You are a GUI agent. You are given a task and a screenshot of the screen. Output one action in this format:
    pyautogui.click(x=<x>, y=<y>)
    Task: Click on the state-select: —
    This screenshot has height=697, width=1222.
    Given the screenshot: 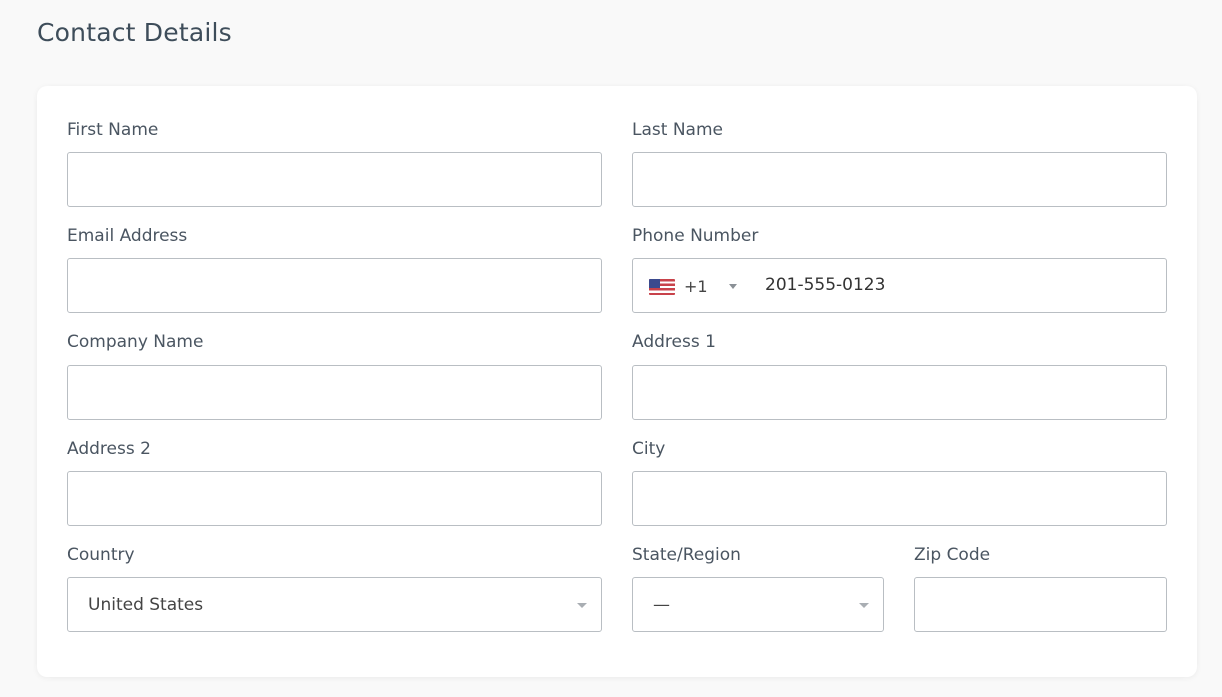 What is the action you would take?
    pyautogui.click(x=758, y=604)
    